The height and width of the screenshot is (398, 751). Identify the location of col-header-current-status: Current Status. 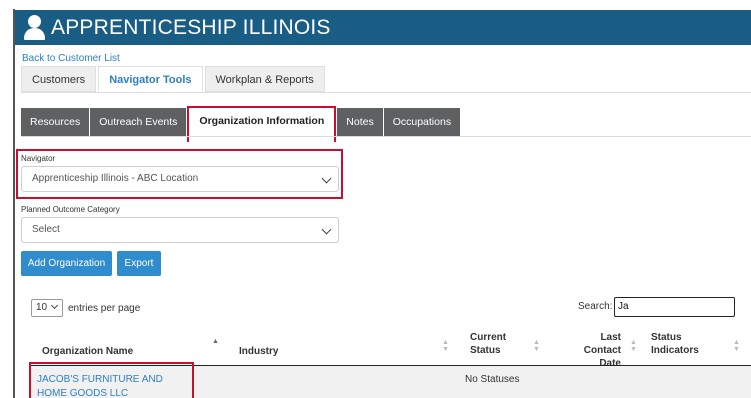
(488, 344).